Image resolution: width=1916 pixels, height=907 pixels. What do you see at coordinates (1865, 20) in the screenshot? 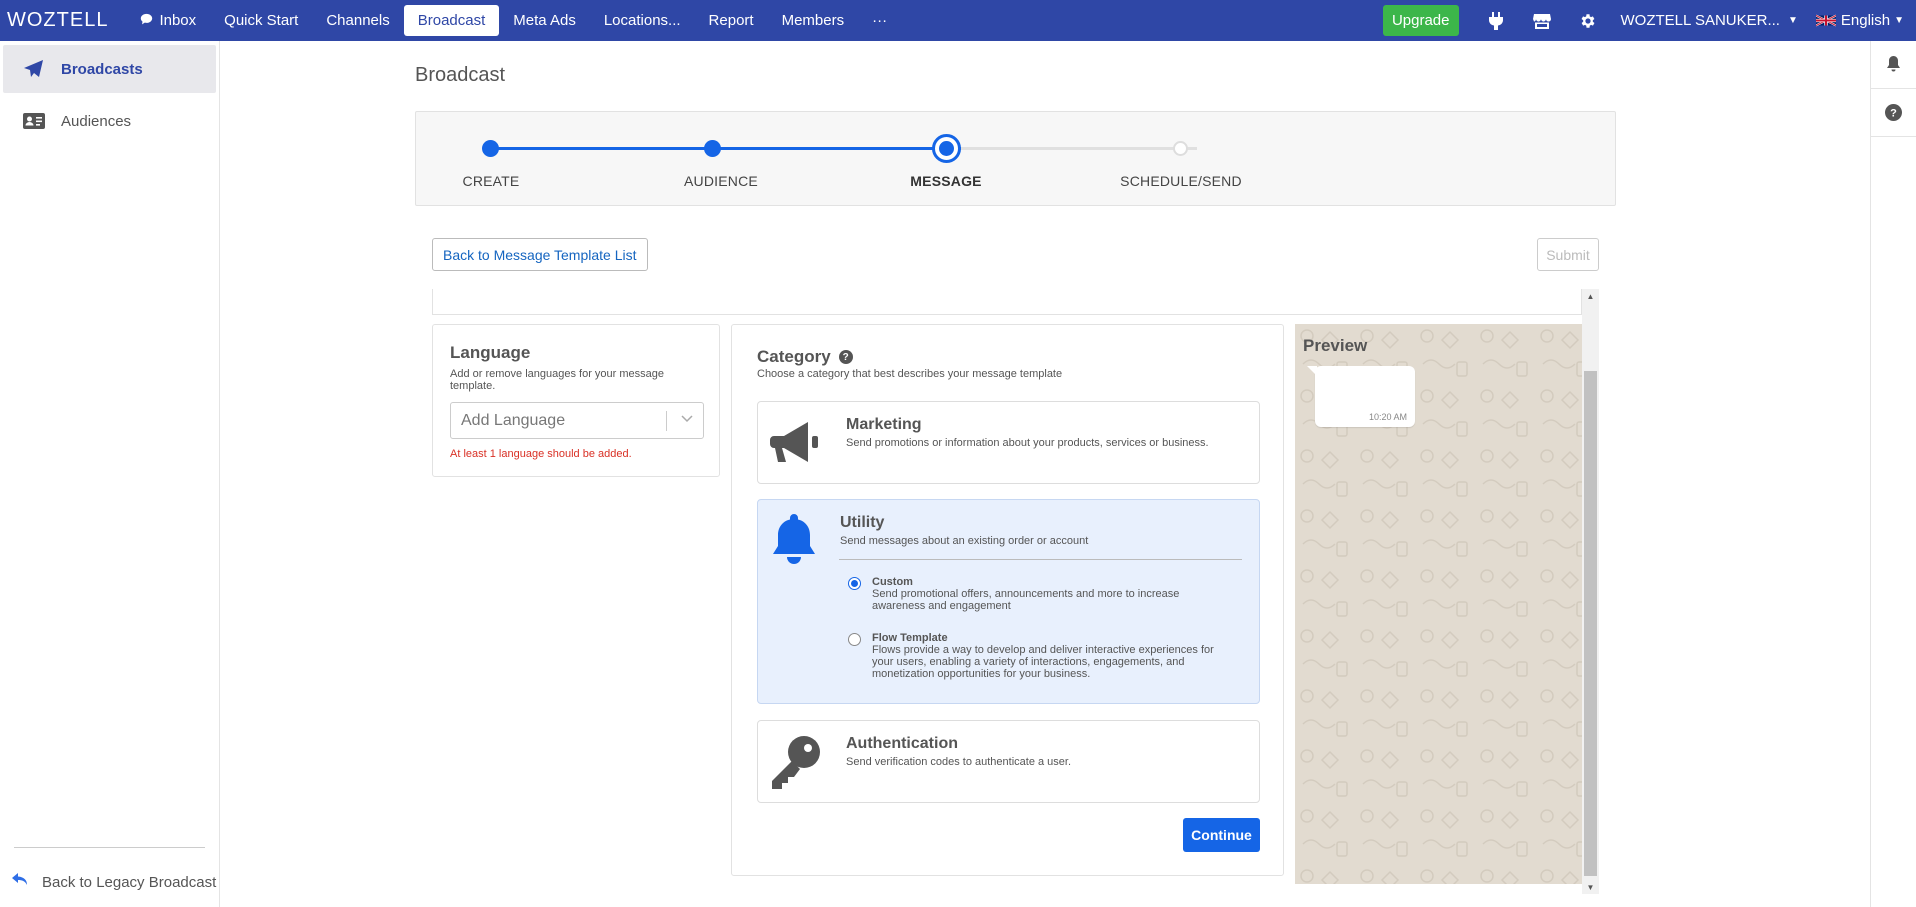
I see `language-label: English` at bounding box center [1865, 20].